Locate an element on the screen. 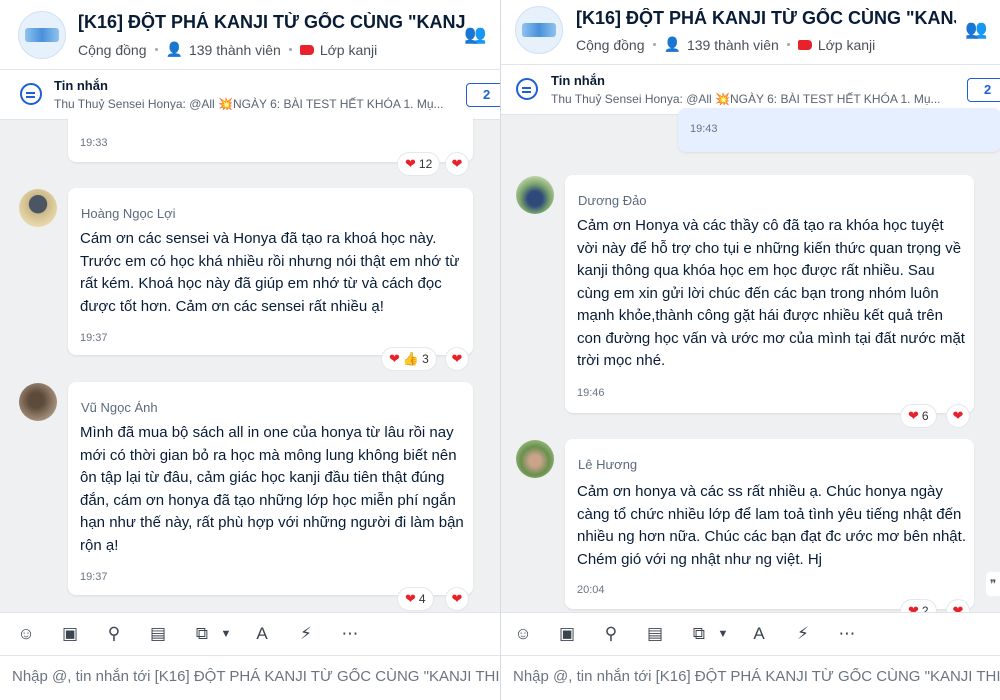  reaction-summary: ❤ 4 is located at coordinates (415, 599).